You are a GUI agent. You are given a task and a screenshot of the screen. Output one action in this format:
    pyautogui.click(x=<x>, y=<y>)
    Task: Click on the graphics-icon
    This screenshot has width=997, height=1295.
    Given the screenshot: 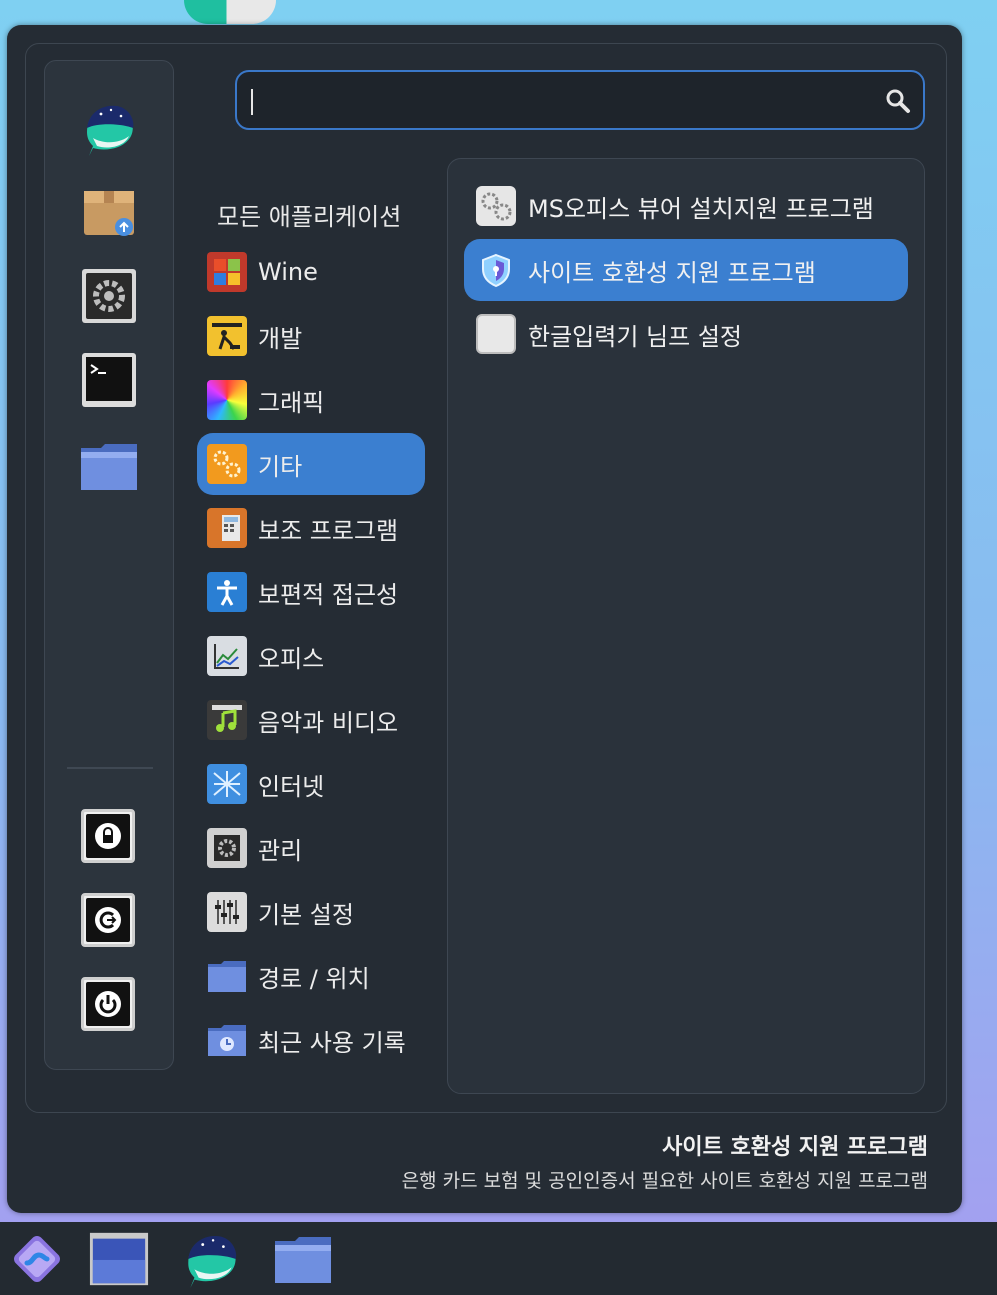 What is the action you would take?
    pyautogui.click(x=227, y=400)
    